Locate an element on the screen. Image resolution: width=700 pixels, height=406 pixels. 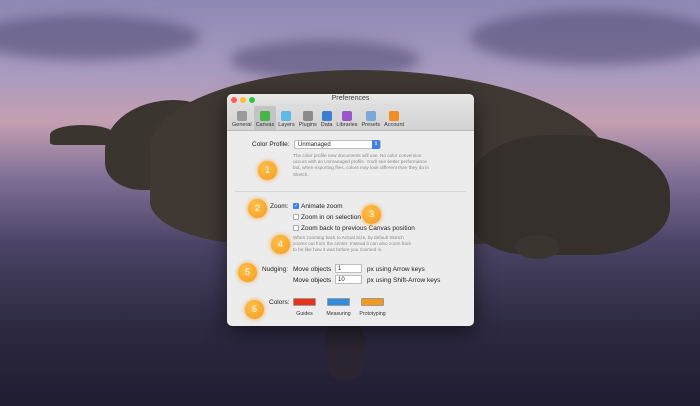
presets-icon is located at coordinates (370, 116).